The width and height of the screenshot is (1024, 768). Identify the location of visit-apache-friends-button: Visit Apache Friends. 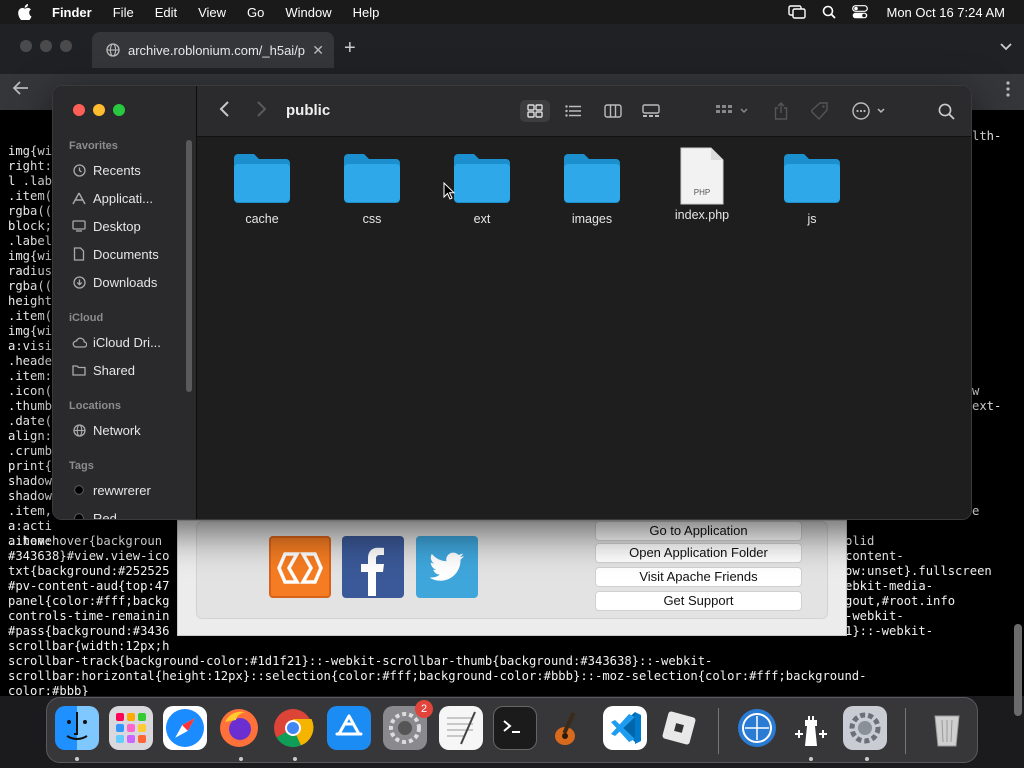
(698, 577).